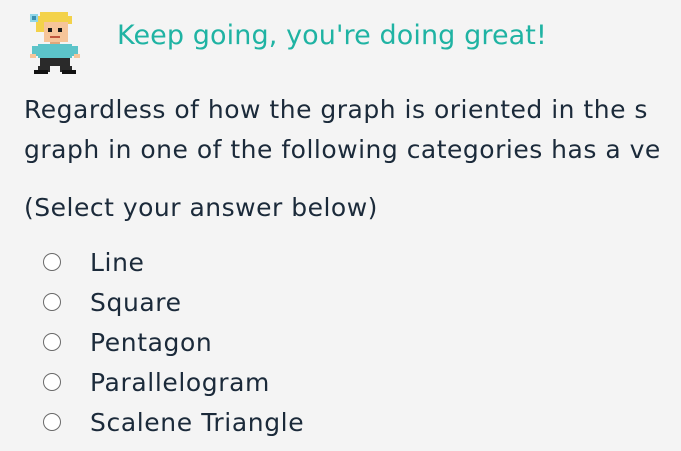 The image size is (681, 451). What do you see at coordinates (197, 422) in the screenshot?
I see `option-label: Scalene Triangle` at bounding box center [197, 422].